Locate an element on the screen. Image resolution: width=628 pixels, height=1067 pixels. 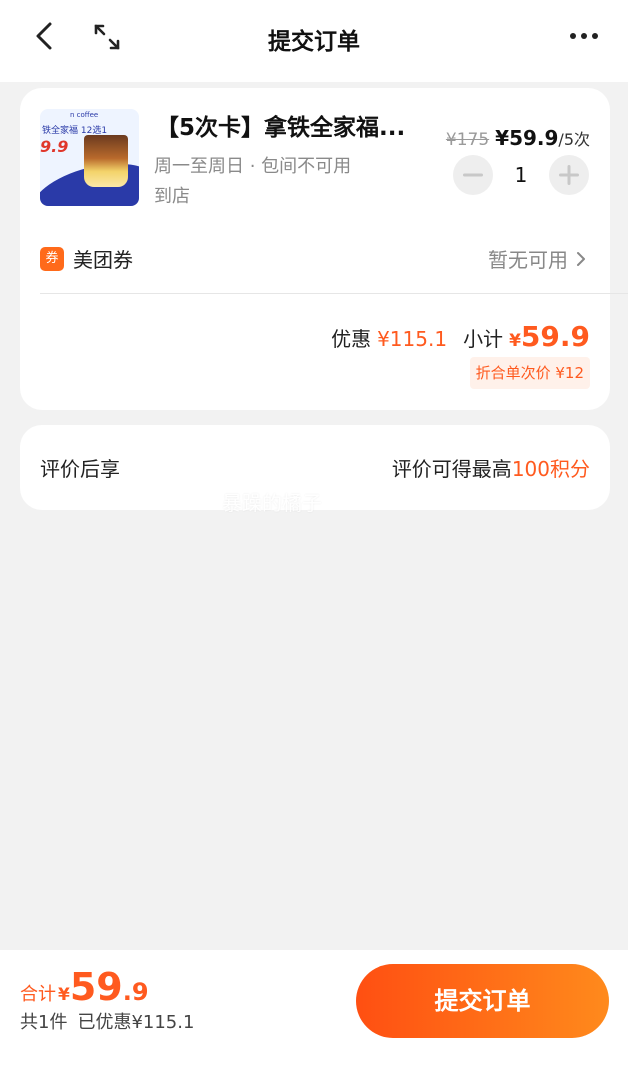
coupon-row: 券 美团券 暂无可用 is located at coordinates (315, 259).